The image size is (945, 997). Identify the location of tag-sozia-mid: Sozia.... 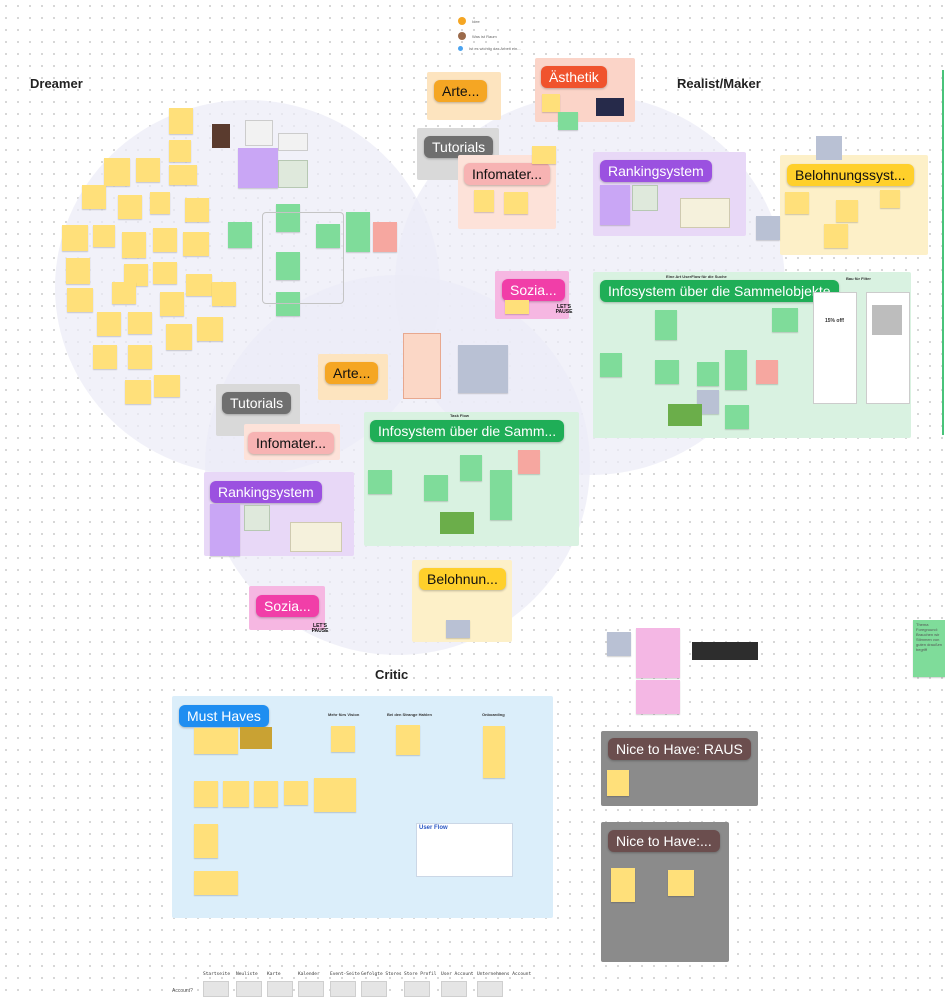
(287, 606).